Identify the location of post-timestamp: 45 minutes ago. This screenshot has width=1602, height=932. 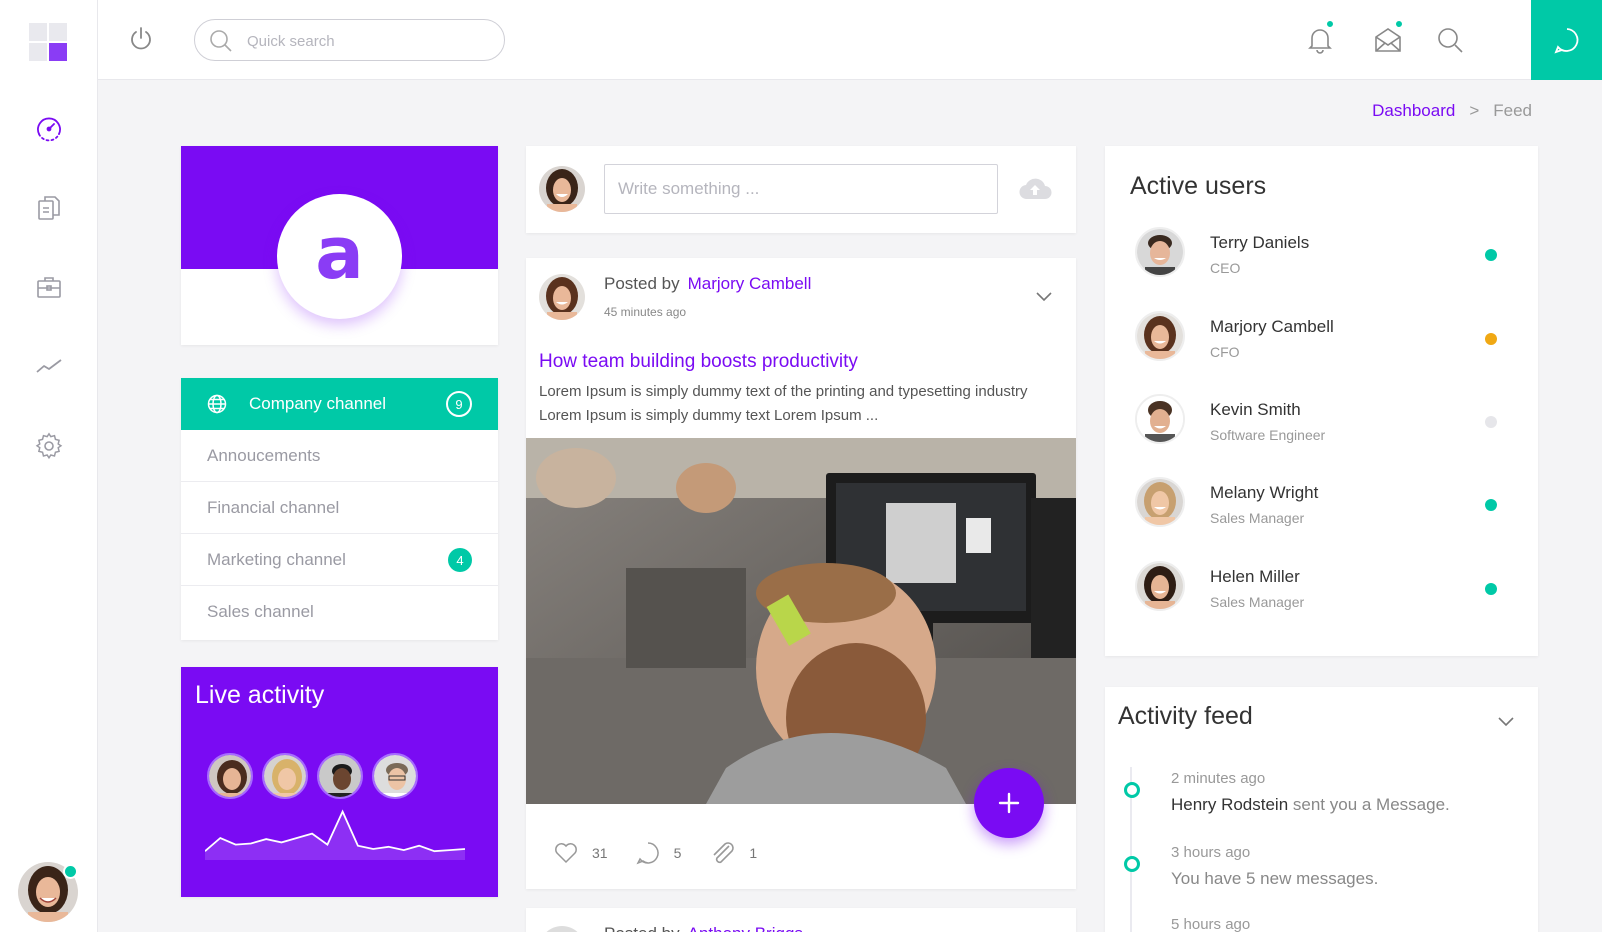
(645, 312).